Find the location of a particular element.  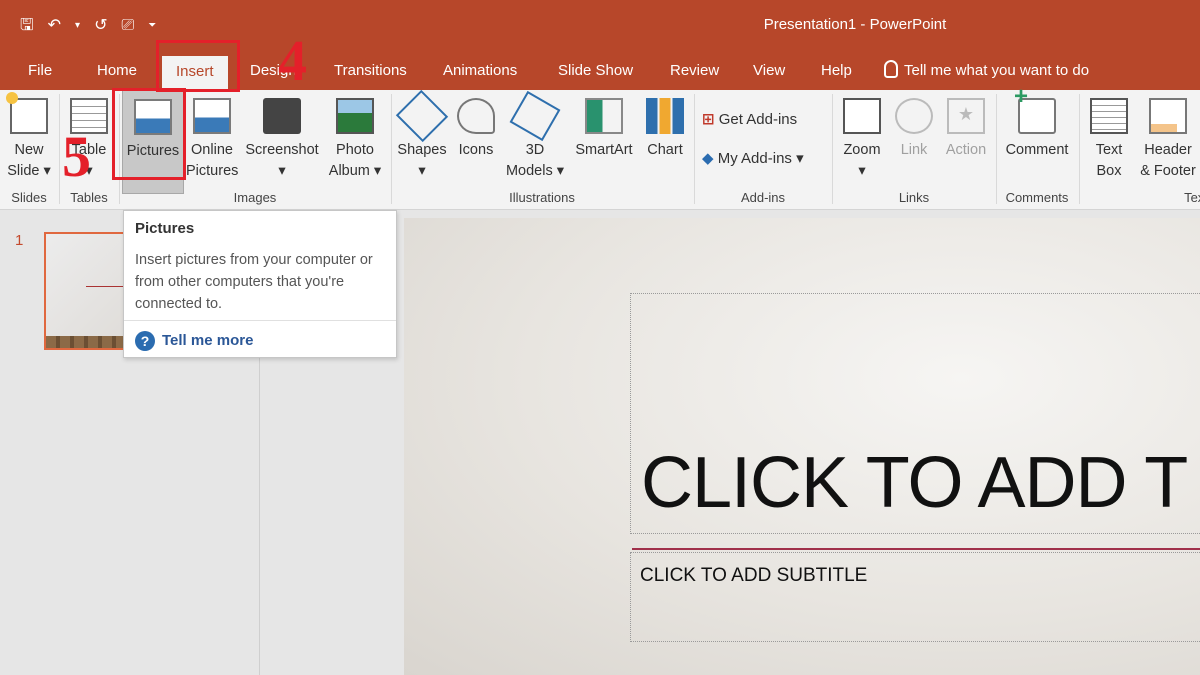

tab-transitions: Transitions is located at coordinates (370, 71).